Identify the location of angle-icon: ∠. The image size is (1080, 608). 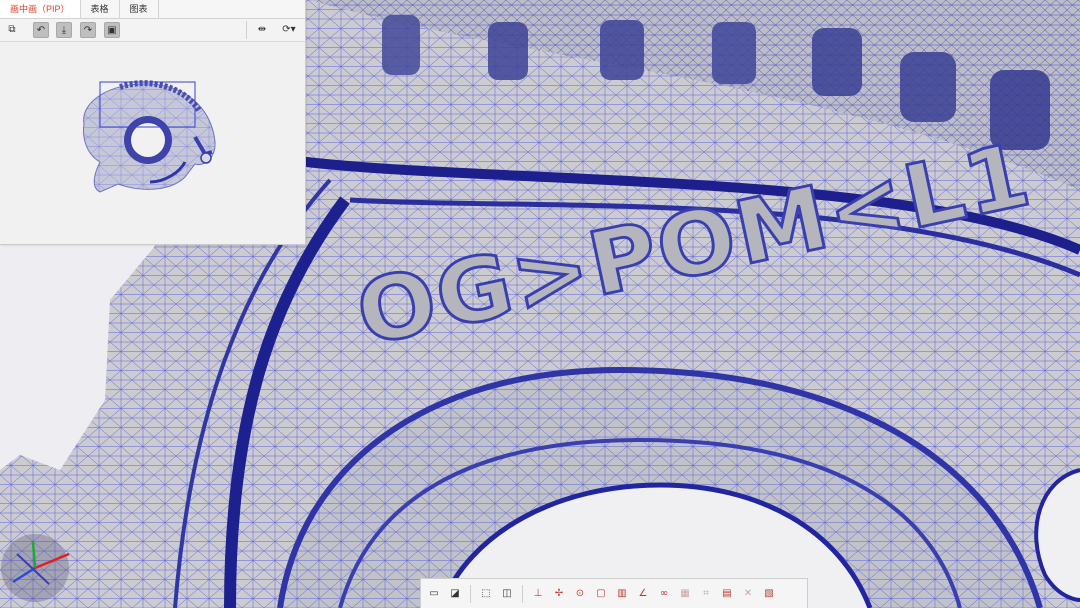
(643, 594).